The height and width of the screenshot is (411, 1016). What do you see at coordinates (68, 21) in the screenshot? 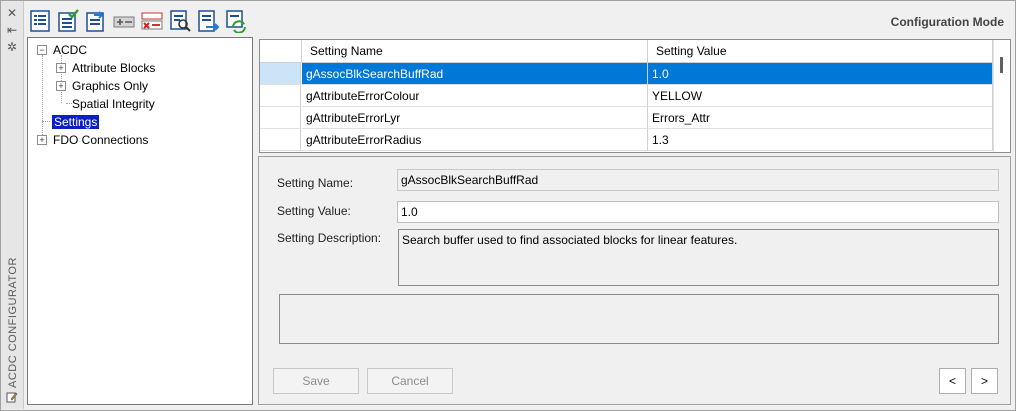
I see `validate-icon` at bounding box center [68, 21].